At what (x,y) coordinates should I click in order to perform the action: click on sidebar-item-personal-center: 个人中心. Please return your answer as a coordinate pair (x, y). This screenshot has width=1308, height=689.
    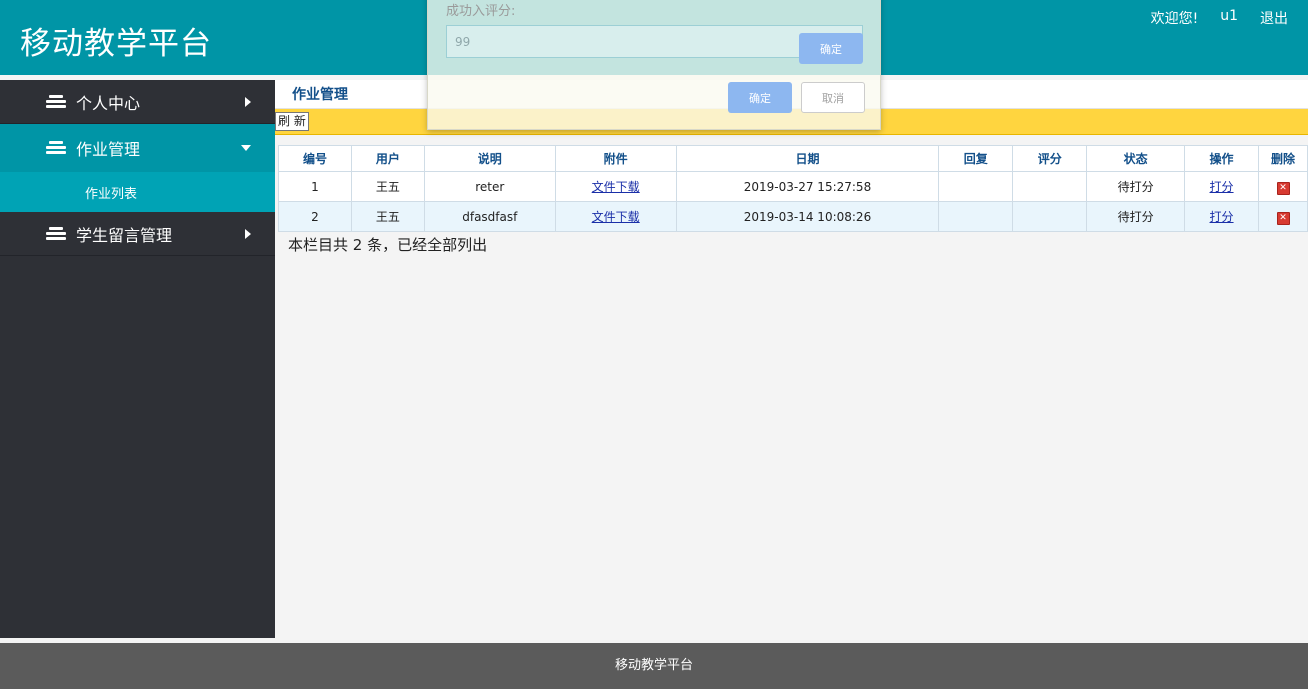
    Looking at the image, I should click on (137, 102).